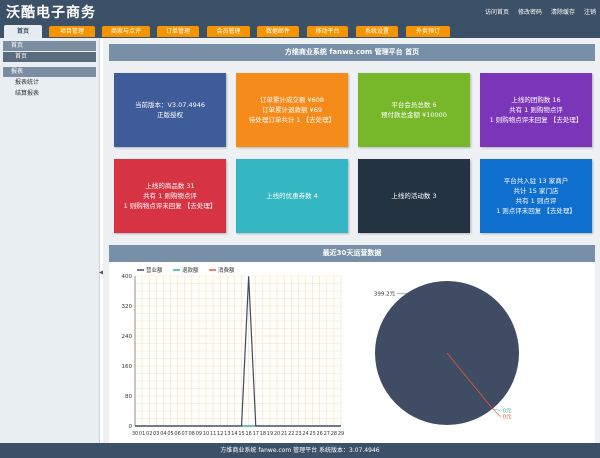  I want to click on brand-logo: 沃酷电子商务, so click(51, 13).